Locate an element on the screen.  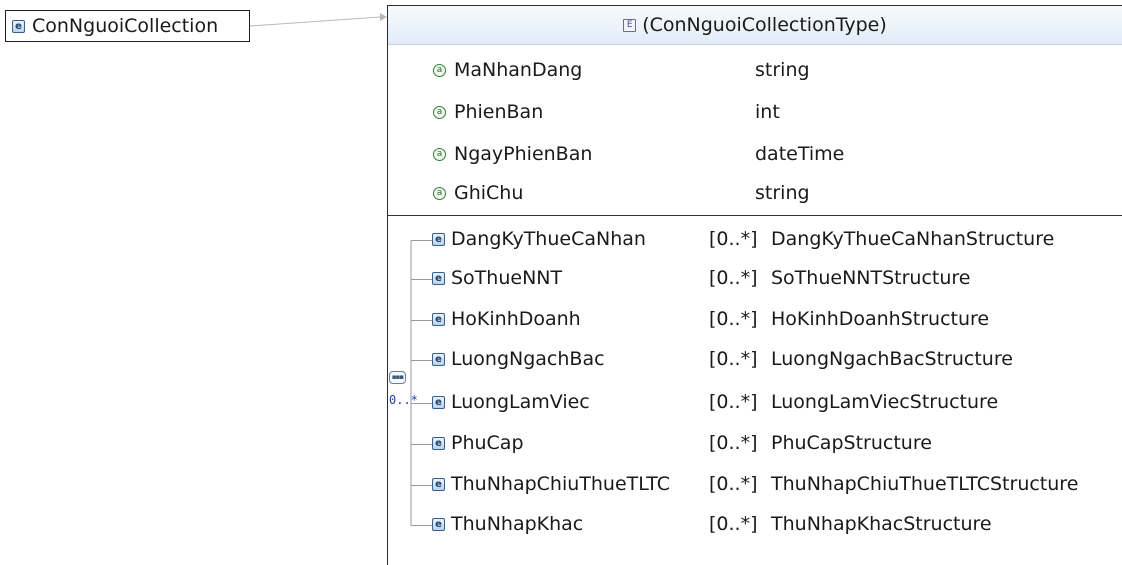
attribute-name: MaNhanDang is located at coordinates (518, 70).